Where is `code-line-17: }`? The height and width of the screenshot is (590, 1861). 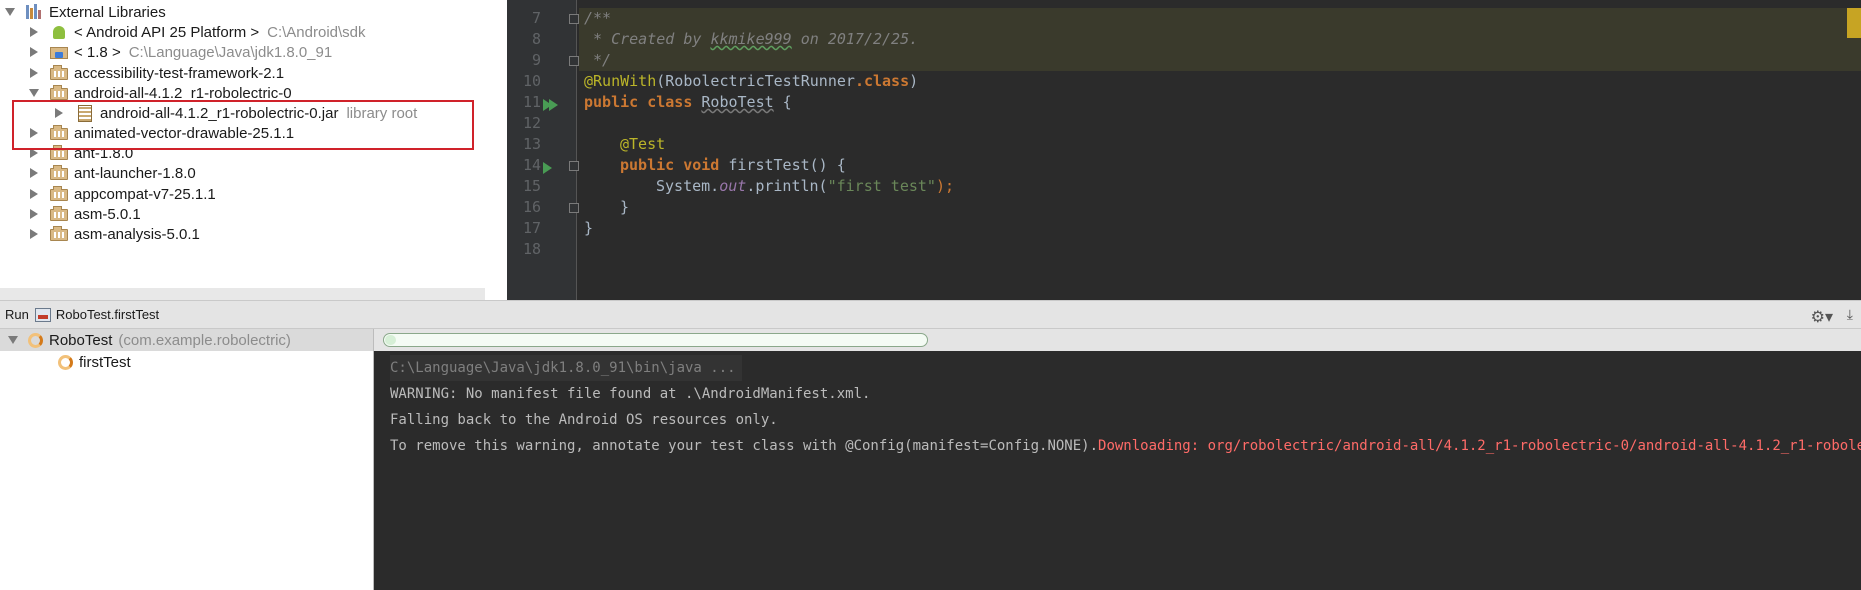
code-line-17: } is located at coordinates (589, 228).